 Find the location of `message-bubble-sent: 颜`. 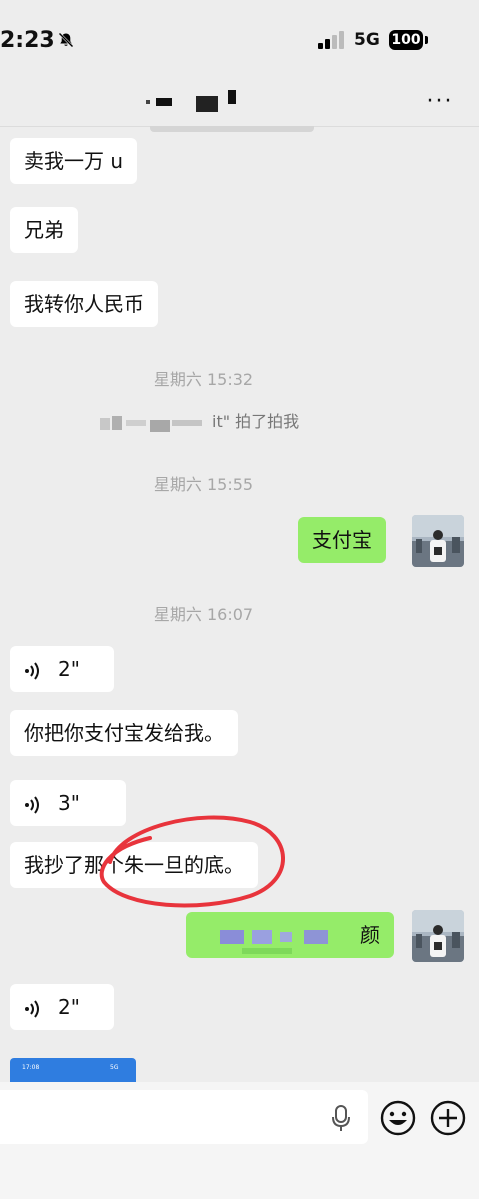

message-bubble-sent: 颜 is located at coordinates (290, 935).